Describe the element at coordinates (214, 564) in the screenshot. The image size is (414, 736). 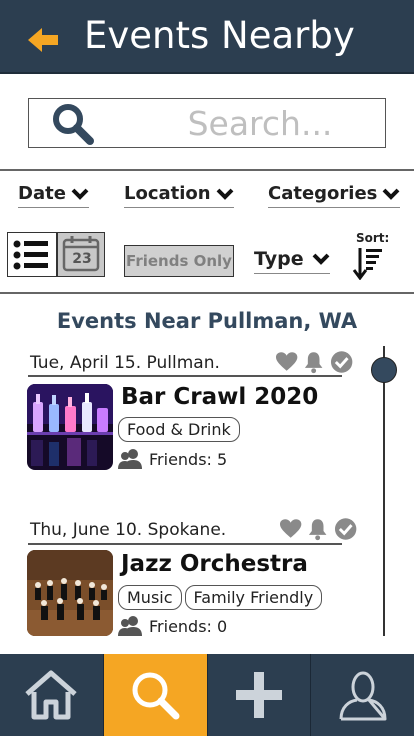
I see `event-title: Jazz Orchestra` at that location.